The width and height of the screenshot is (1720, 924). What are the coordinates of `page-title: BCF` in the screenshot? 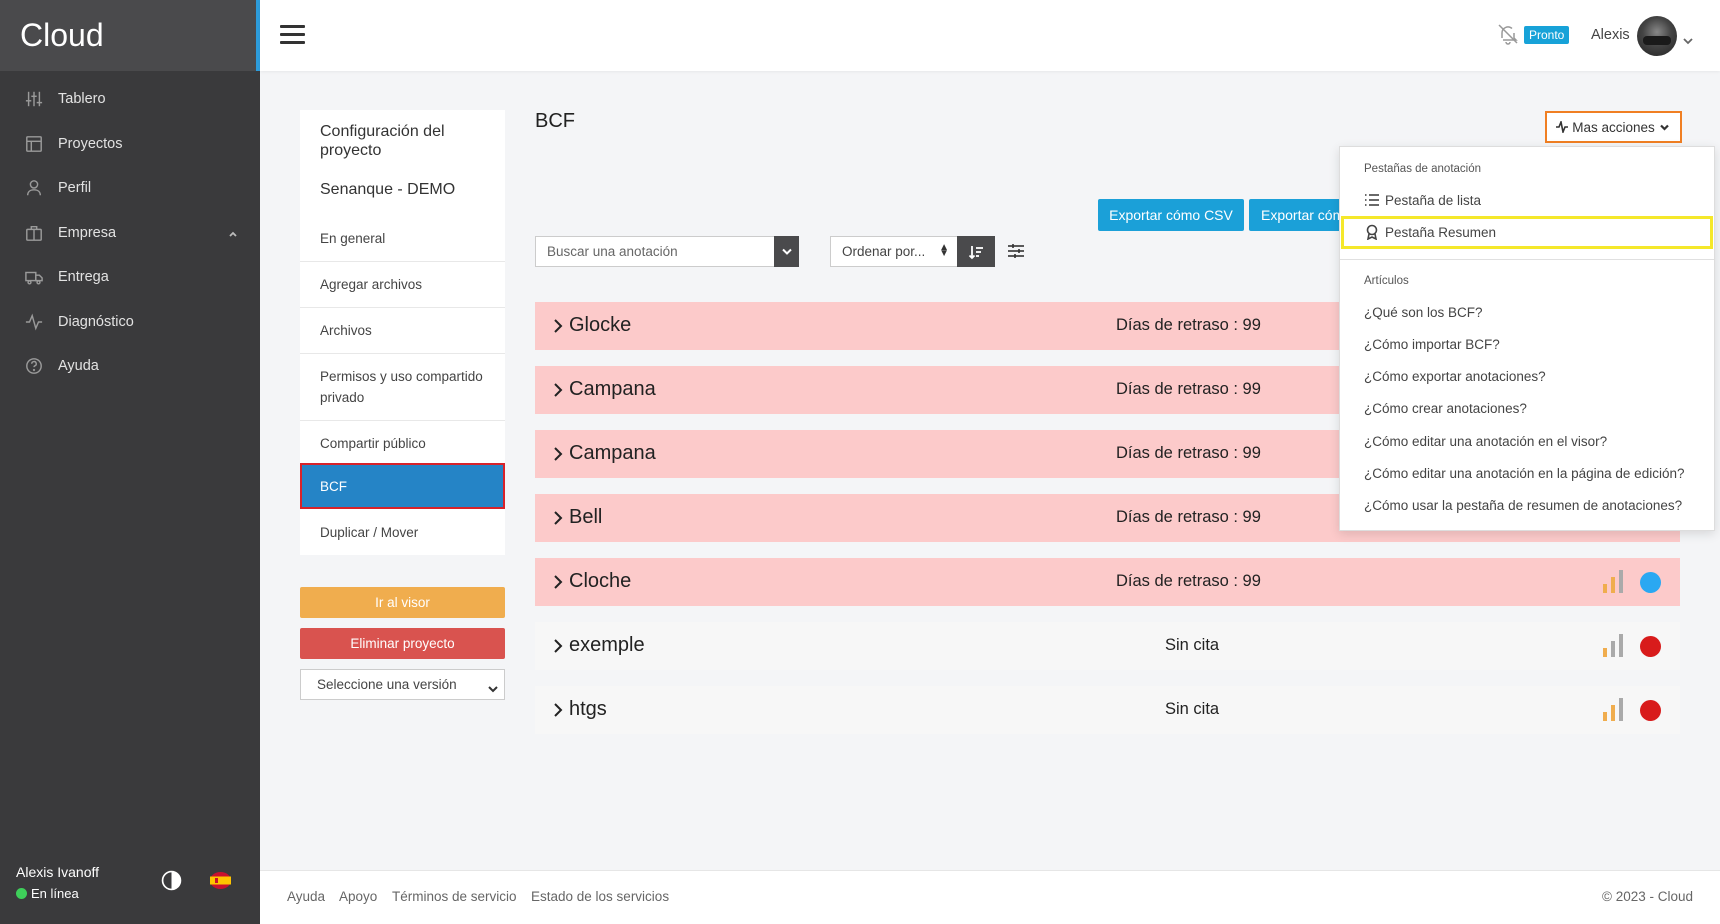 It's located at (555, 121).